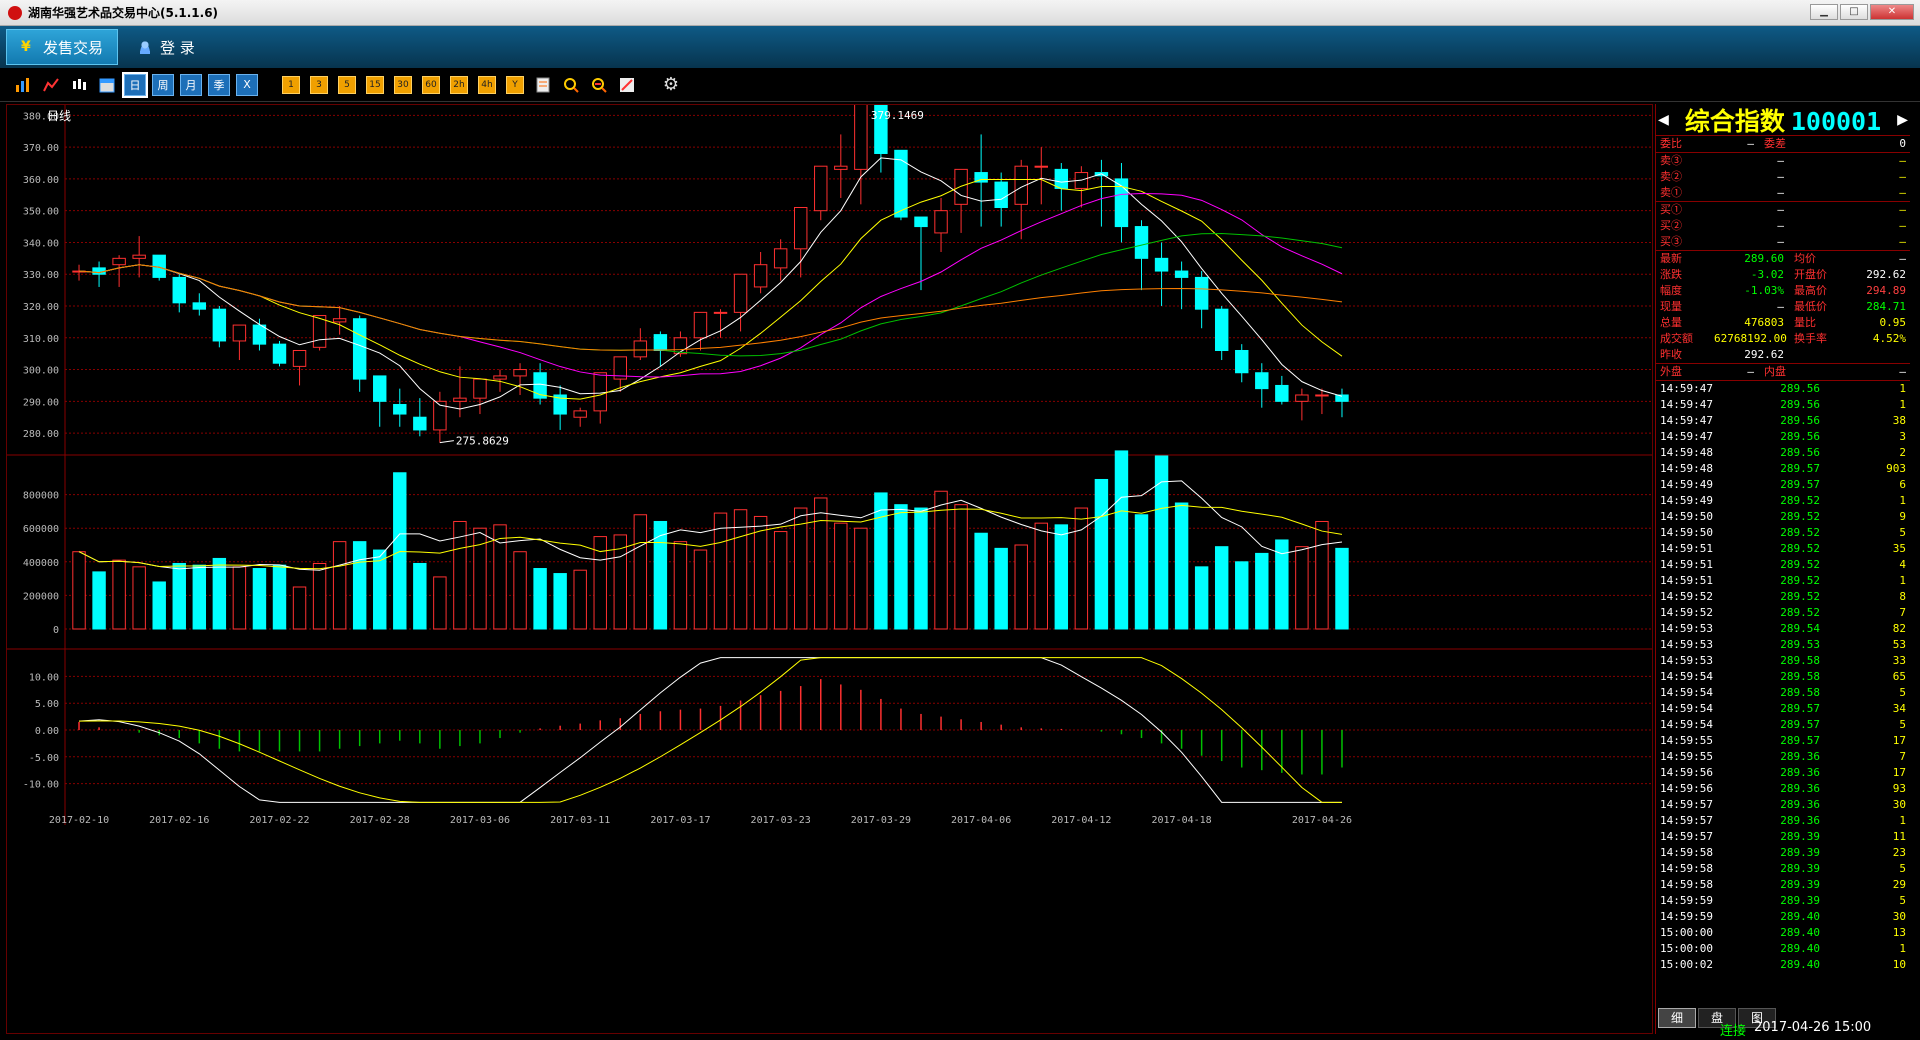 The image size is (1920, 1040). Describe the element at coordinates (47, 731) in the screenshot. I see `macd-tick-label: 0.00` at that location.